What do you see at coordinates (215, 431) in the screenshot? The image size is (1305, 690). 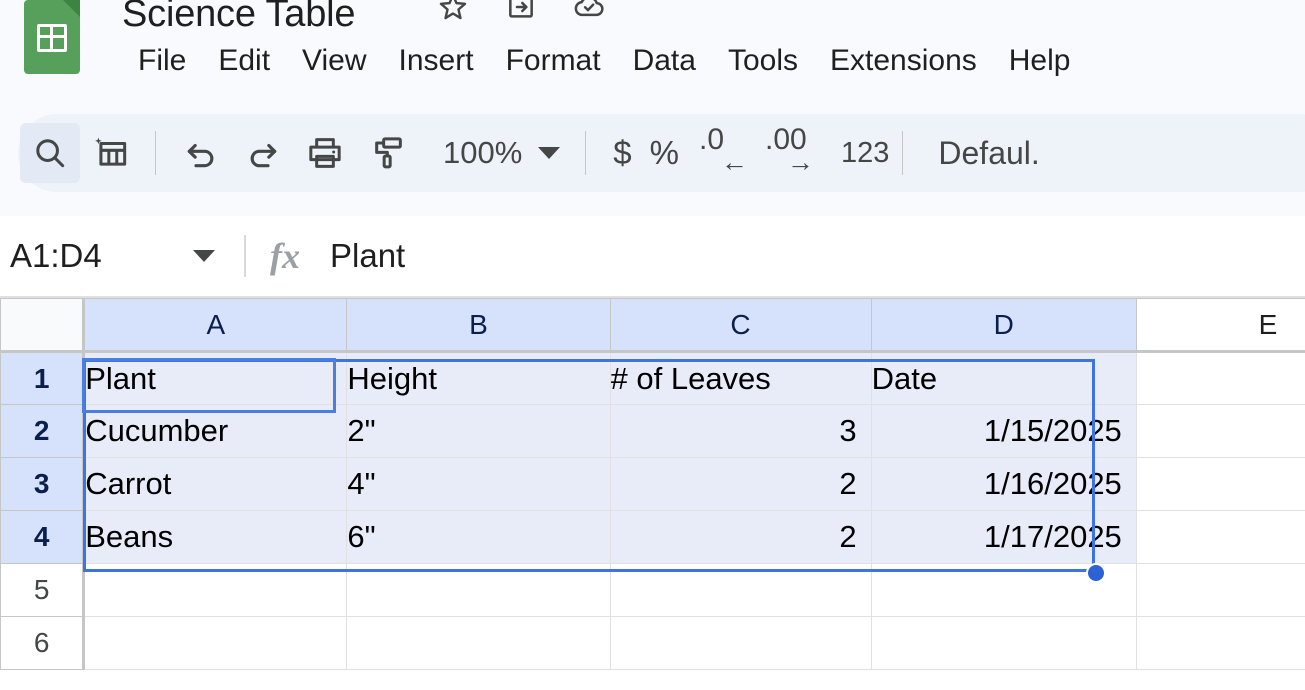 I see `cell-a2: Cucumber` at bounding box center [215, 431].